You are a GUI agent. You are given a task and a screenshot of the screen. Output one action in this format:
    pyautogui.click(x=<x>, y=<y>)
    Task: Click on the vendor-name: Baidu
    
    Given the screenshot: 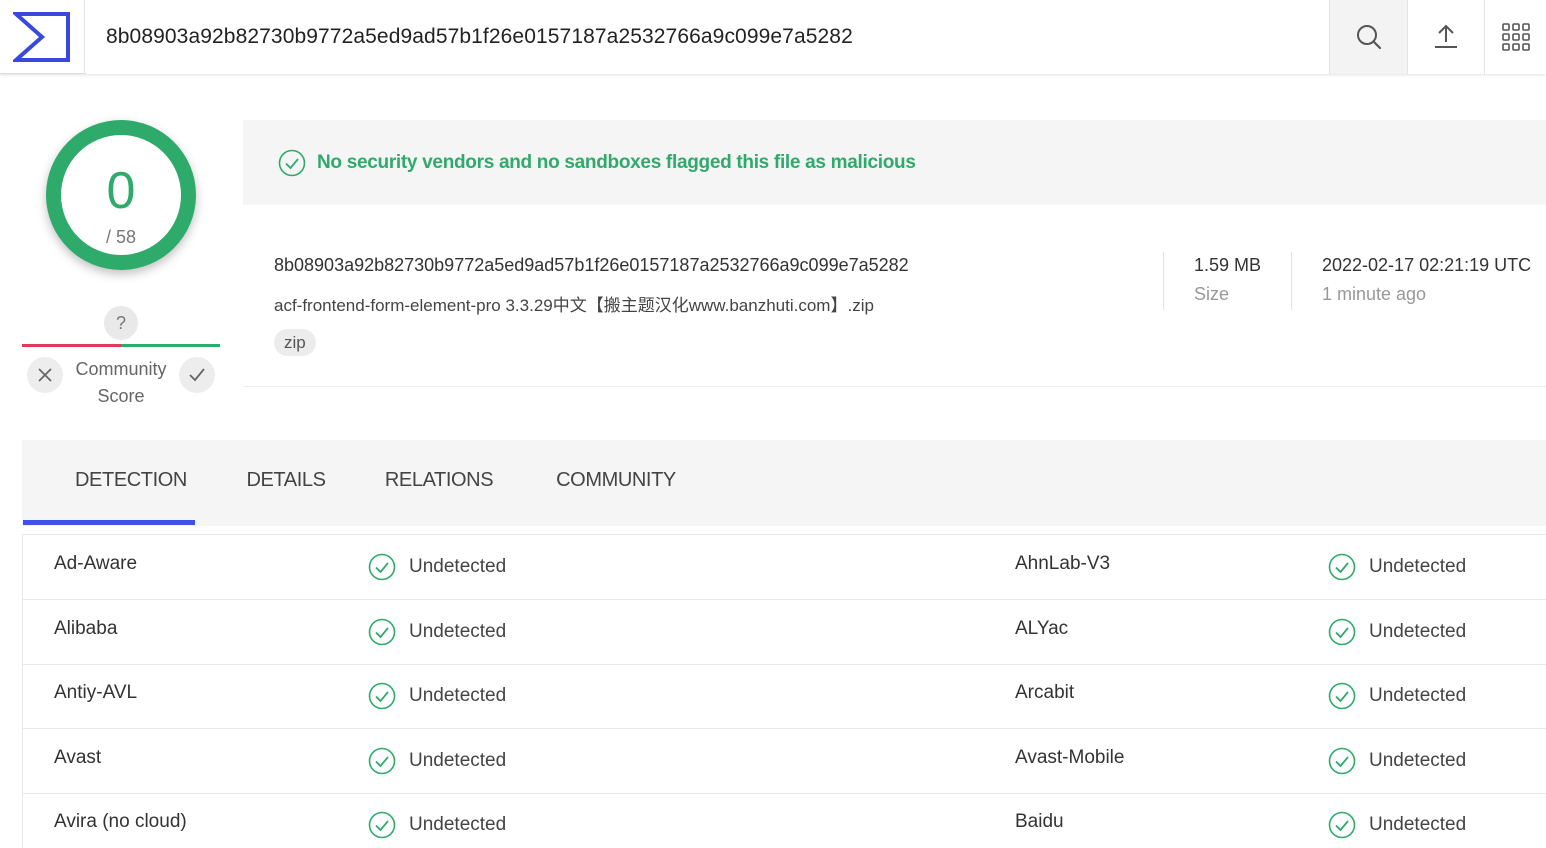 What is the action you would take?
    pyautogui.click(x=1039, y=821)
    